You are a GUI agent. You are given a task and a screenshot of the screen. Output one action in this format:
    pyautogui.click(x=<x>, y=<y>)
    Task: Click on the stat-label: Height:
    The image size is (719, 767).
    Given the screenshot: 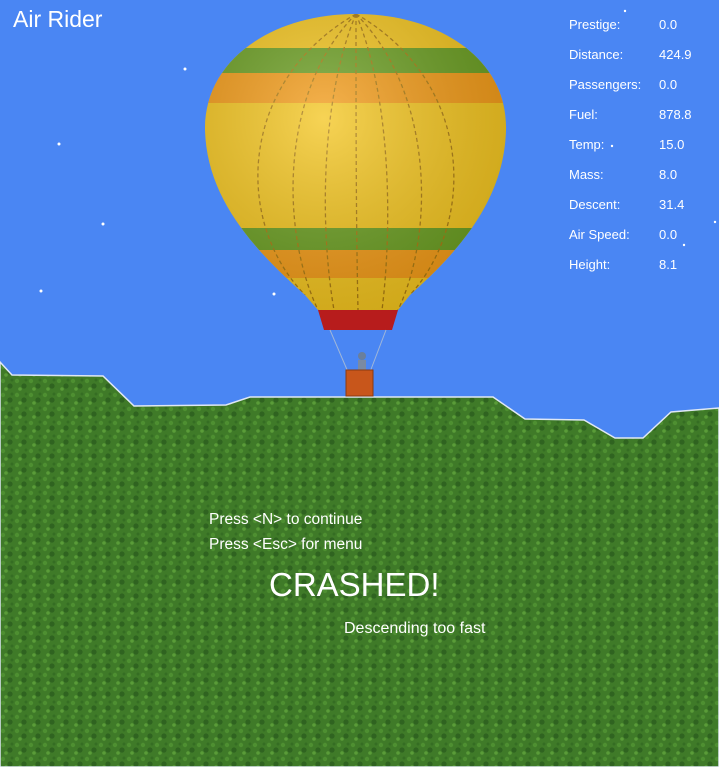 What is the action you would take?
    pyautogui.click(x=590, y=264)
    